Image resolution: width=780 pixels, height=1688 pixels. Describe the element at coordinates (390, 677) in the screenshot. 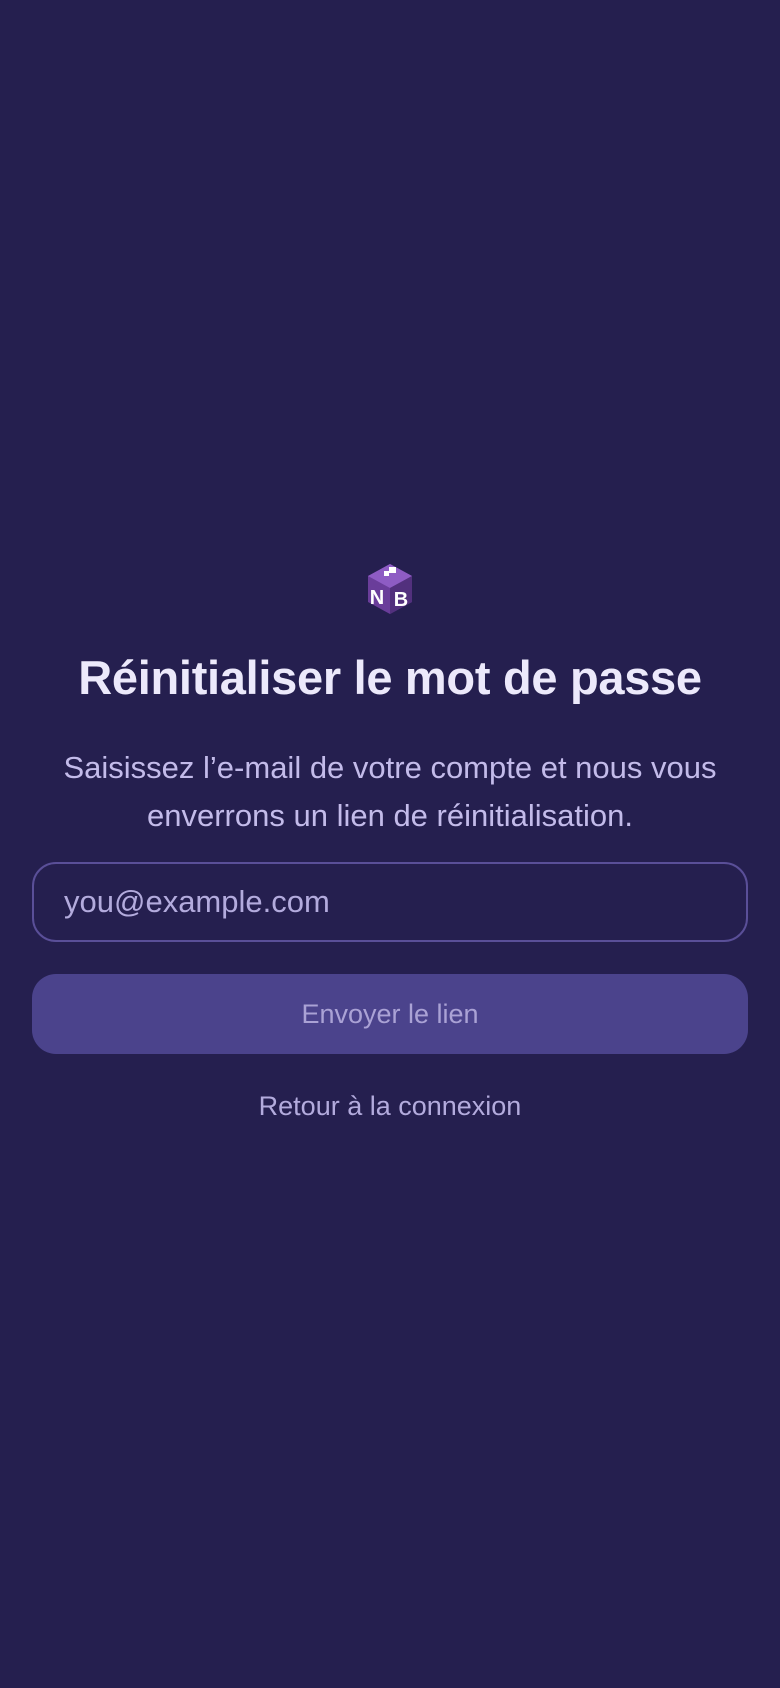

I see `page-title: Réinitialiser le mot de passe` at that location.